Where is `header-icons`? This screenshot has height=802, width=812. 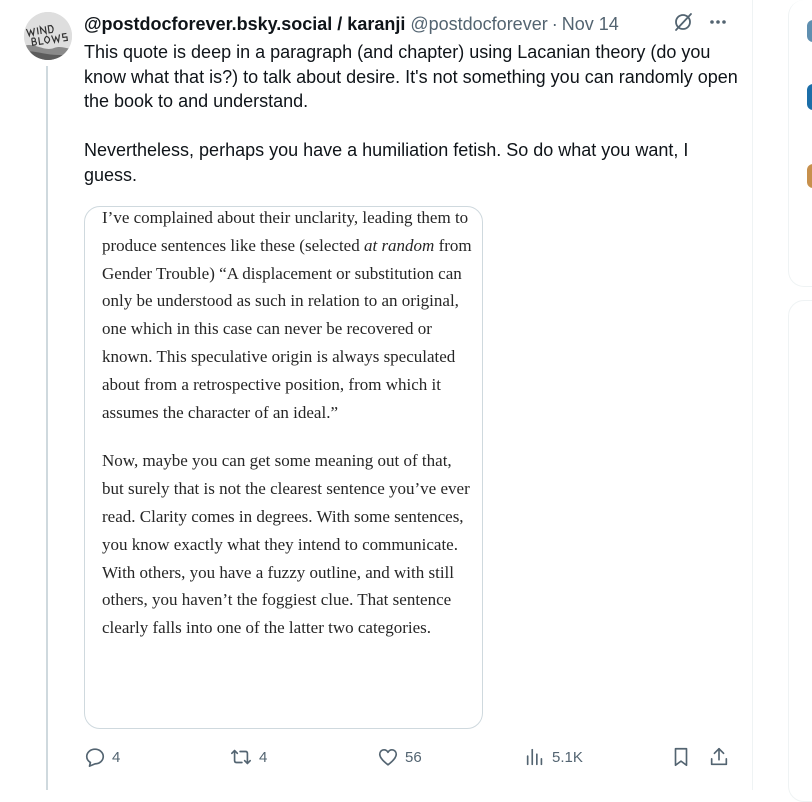 header-icons is located at coordinates (700, 24).